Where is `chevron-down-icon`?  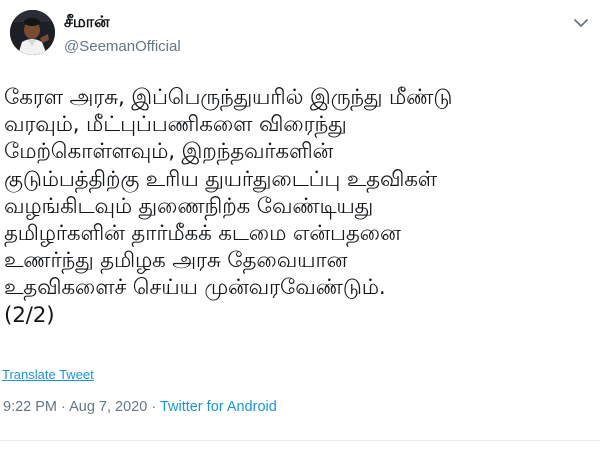
chevron-down-icon is located at coordinates (581, 22).